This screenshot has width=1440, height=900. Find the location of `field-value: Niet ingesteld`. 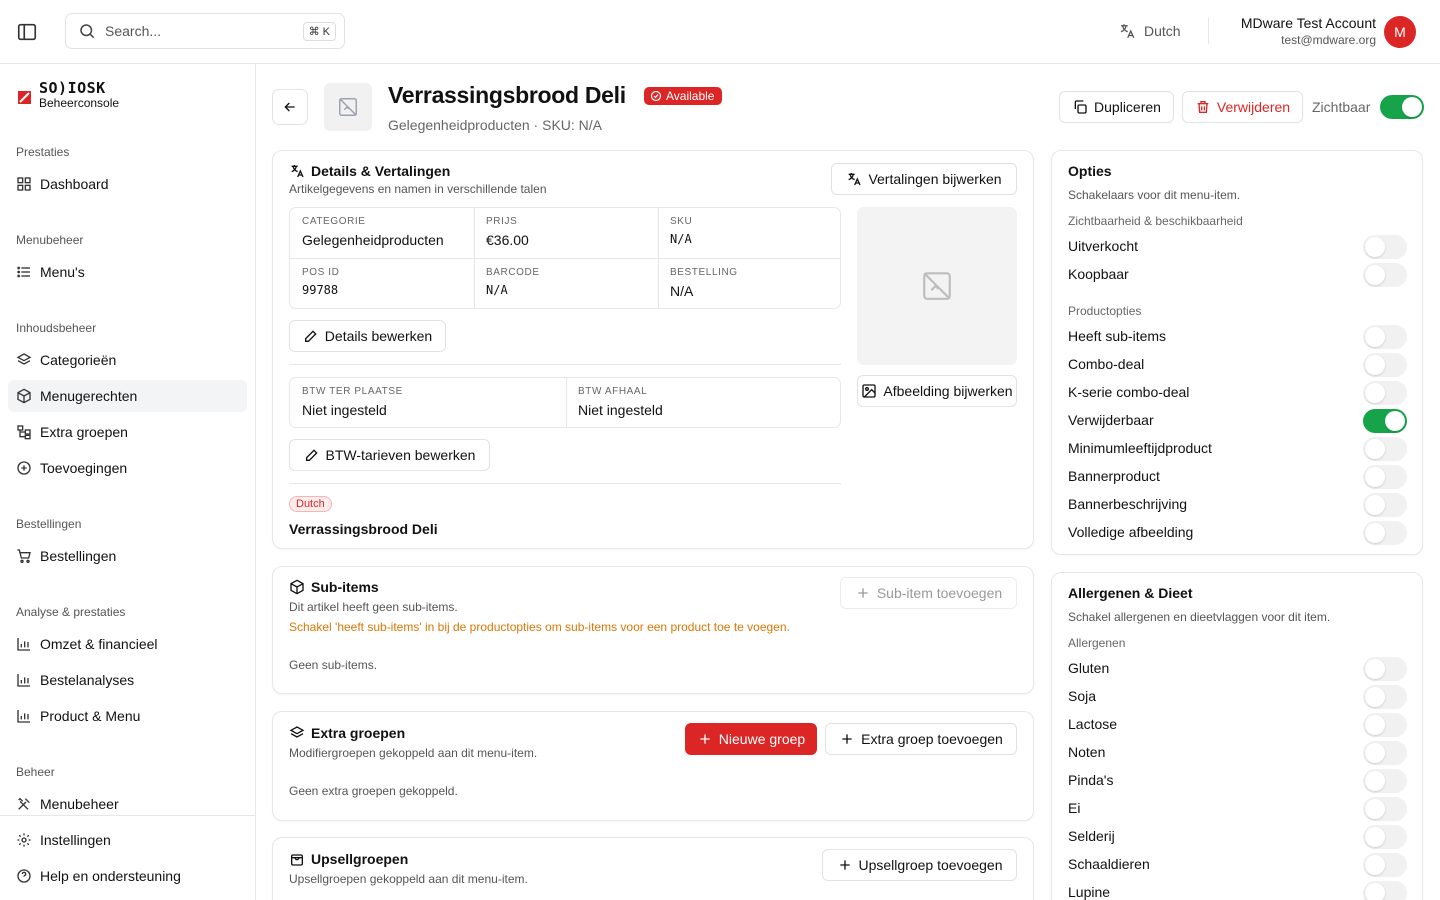

field-value: Niet ingesteld is located at coordinates (344, 410).